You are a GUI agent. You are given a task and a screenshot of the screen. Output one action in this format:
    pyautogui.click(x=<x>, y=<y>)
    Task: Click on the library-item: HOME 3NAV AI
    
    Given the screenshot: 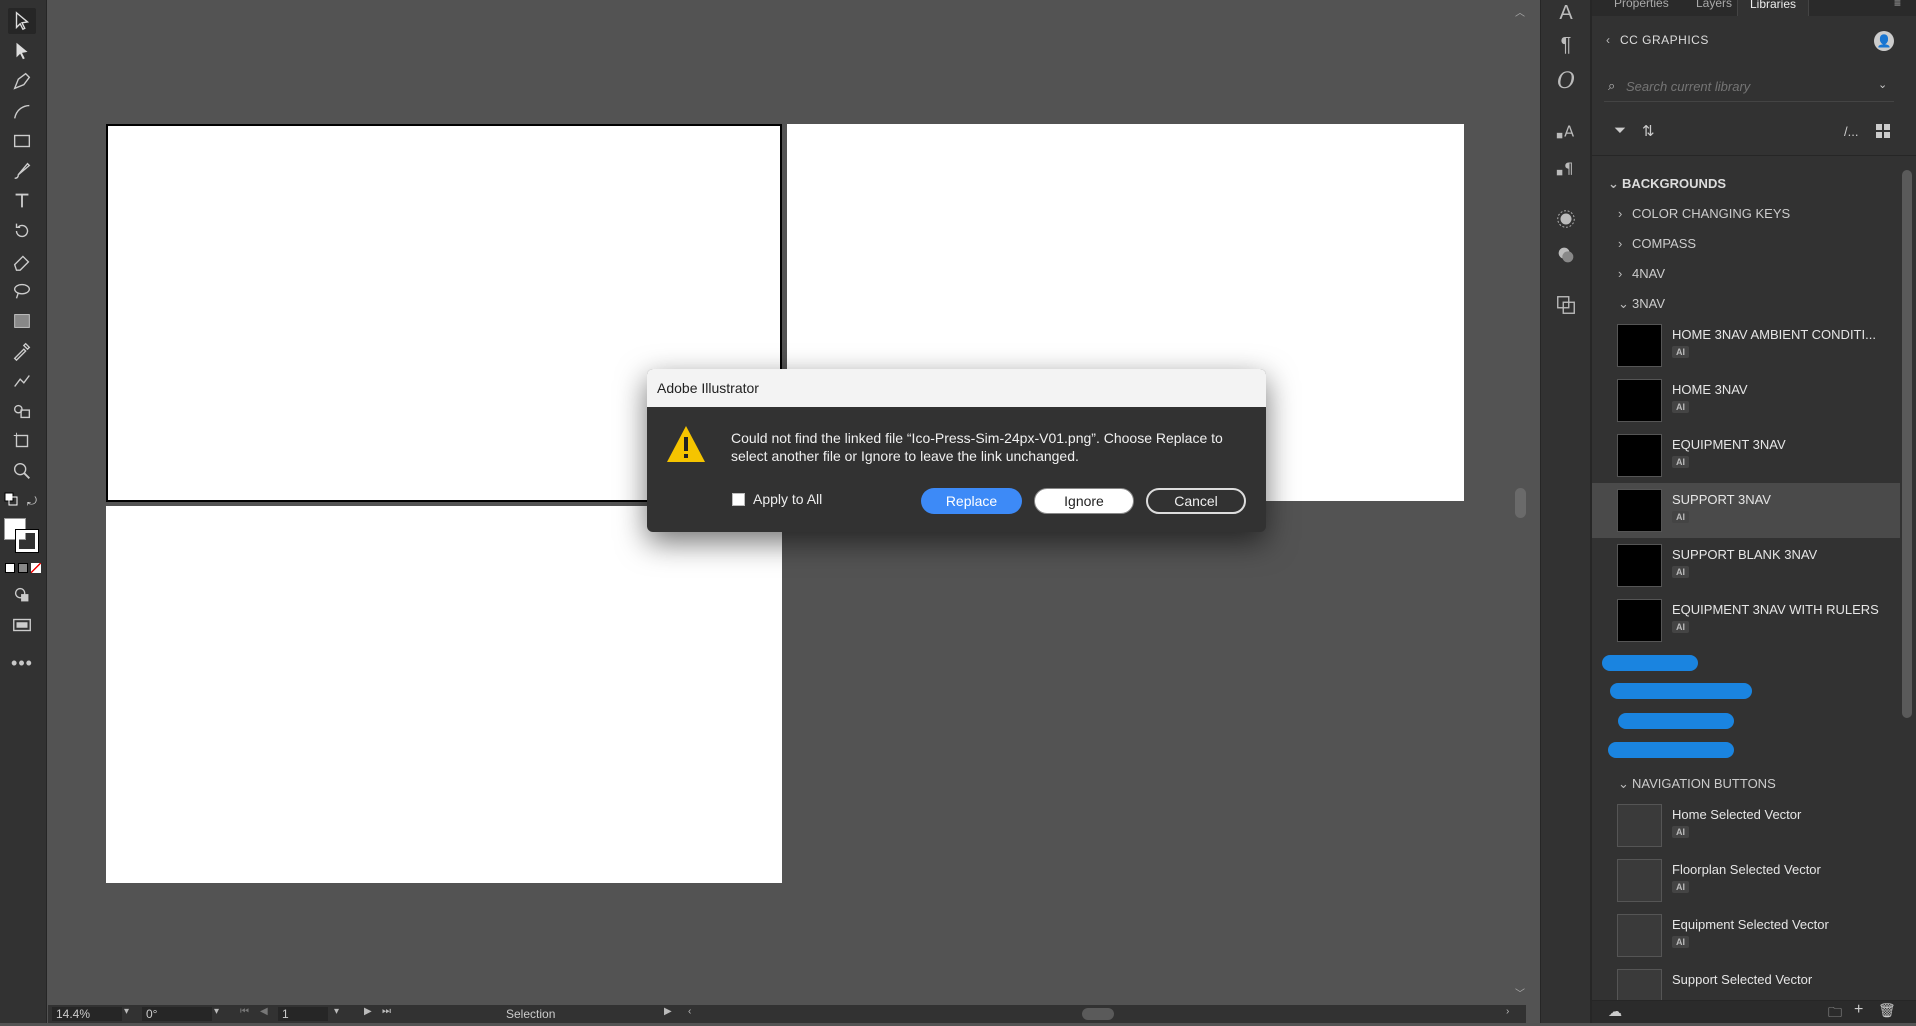 What is the action you would take?
    pyautogui.click(x=1746, y=400)
    